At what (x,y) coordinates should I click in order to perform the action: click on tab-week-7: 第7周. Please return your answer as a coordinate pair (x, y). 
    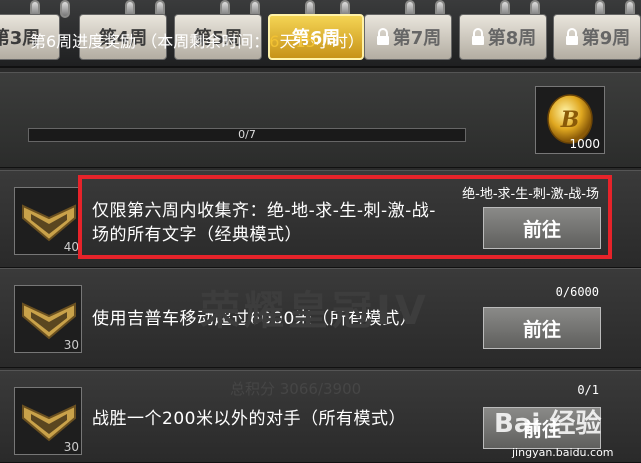
    Looking at the image, I should click on (408, 37).